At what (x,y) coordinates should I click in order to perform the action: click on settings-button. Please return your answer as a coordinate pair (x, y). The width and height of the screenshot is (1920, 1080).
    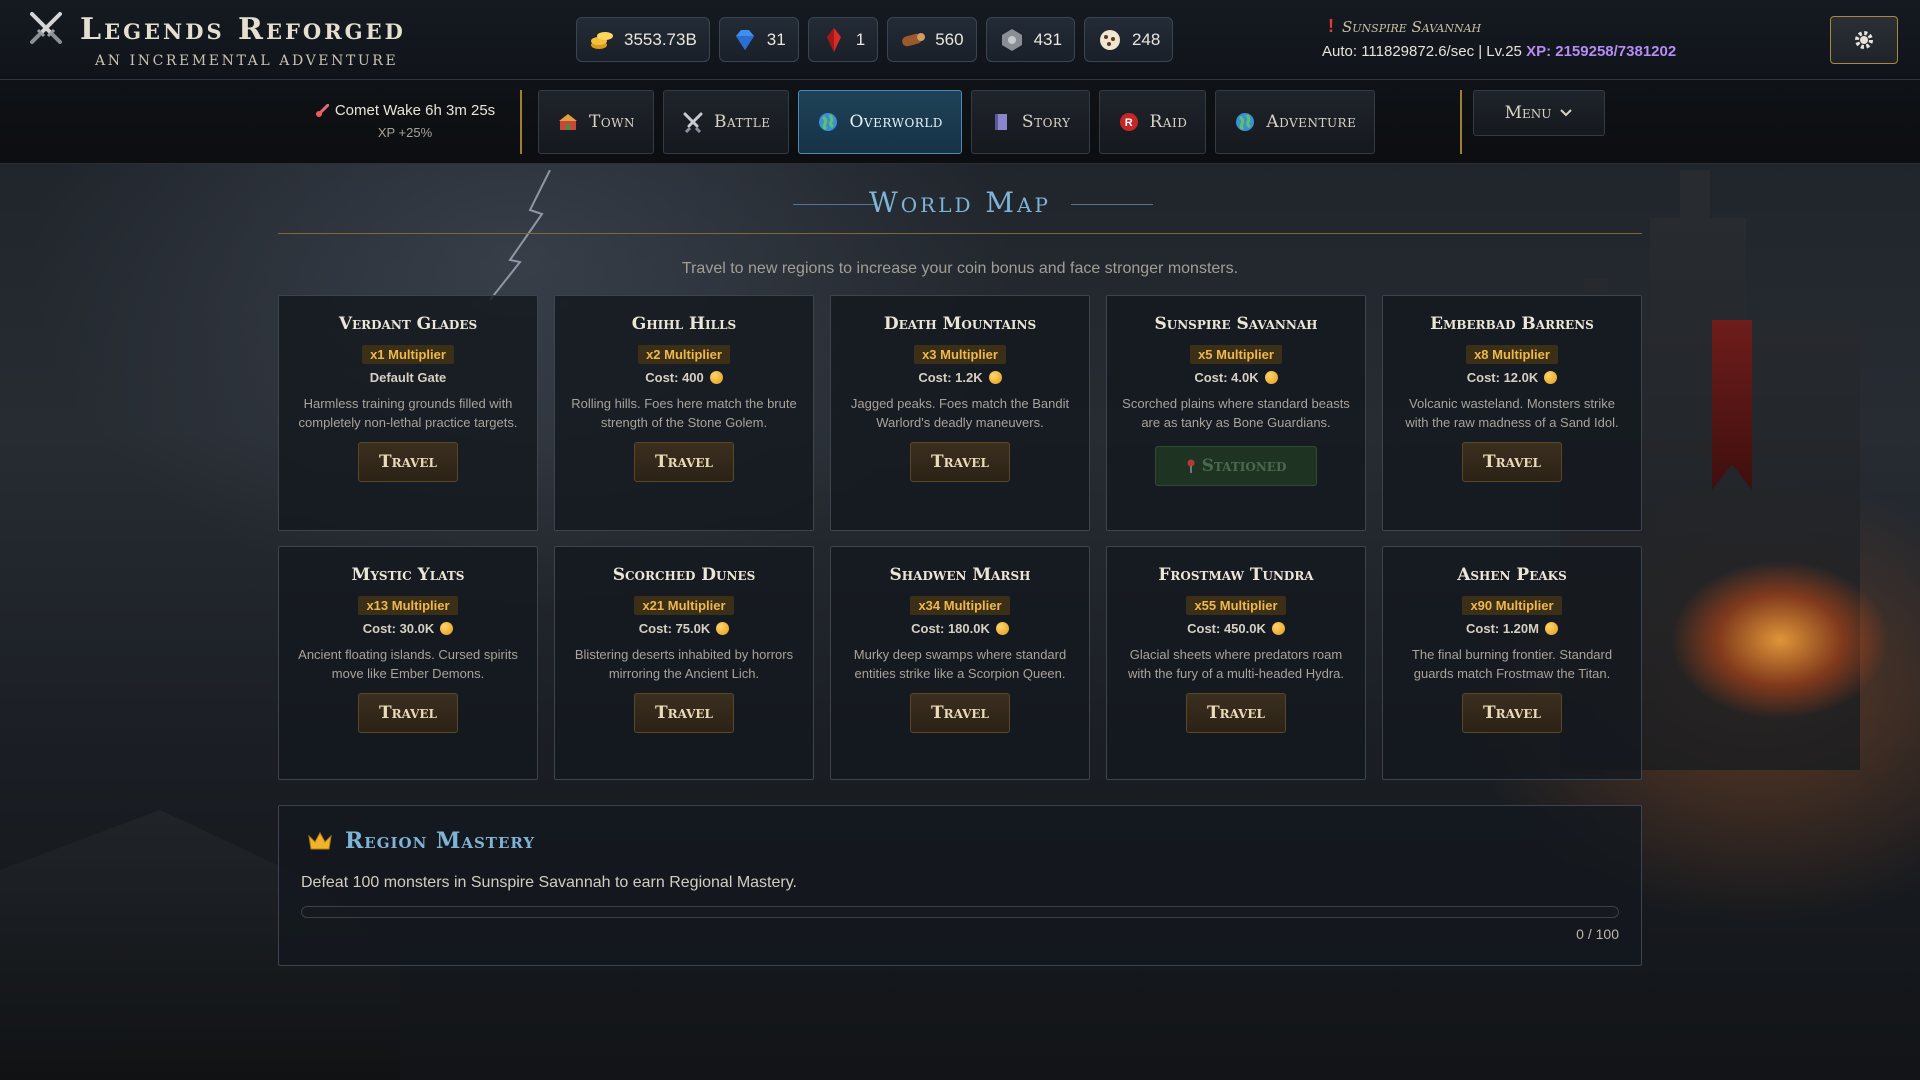
    Looking at the image, I should click on (1864, 40).